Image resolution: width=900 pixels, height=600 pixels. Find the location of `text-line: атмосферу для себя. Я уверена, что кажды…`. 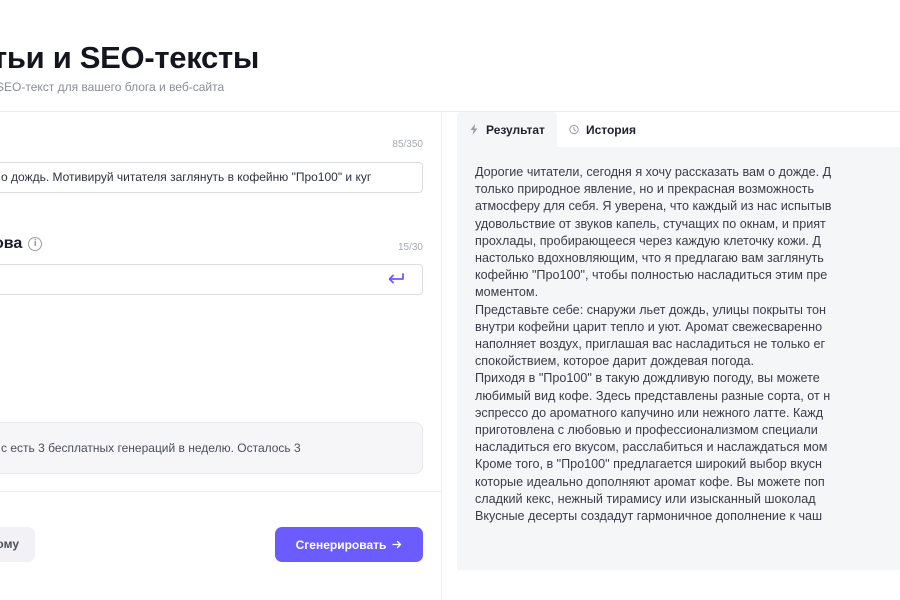

text-line: атмосферу для себя. Я уверена, что кажды… is located at coordinates (653, 206).